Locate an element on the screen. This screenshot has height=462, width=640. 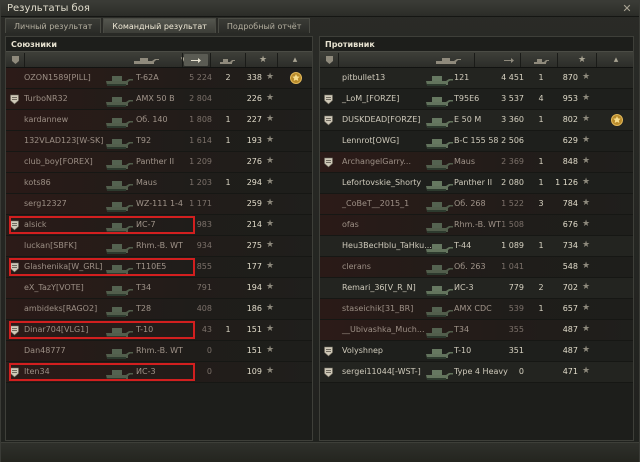
player-row: 132VLAD123[W-SK] T92 1 614 1 193 ★ is located at coordinates (159, 141).